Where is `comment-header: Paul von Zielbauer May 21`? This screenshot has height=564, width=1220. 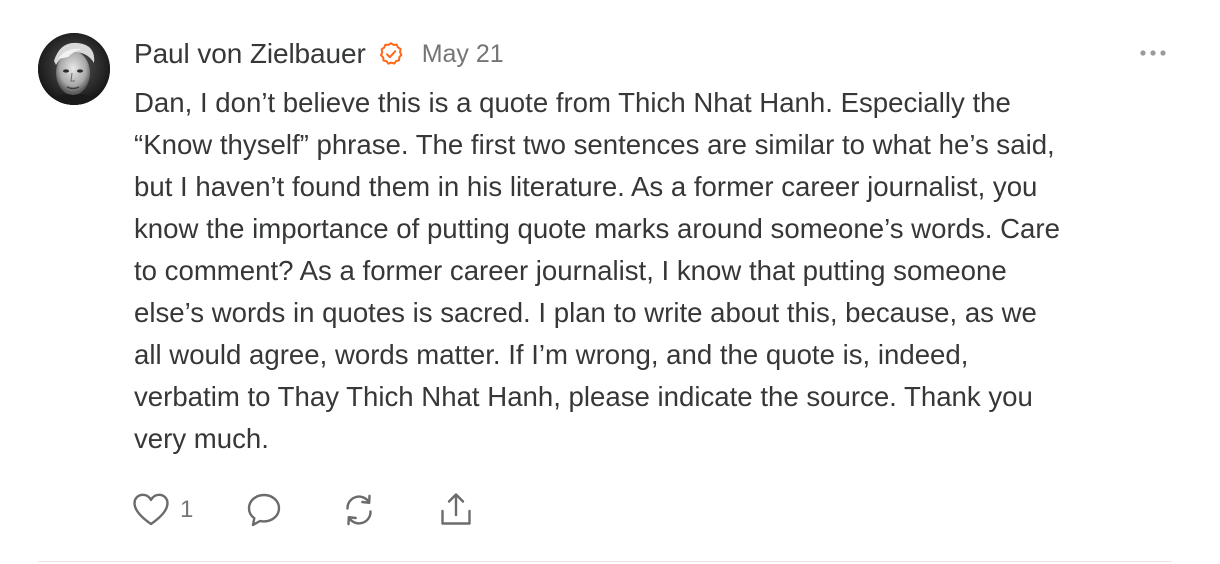
comment-header: Paul von Zielbauer May 21 is located at coordinates (319, 54).